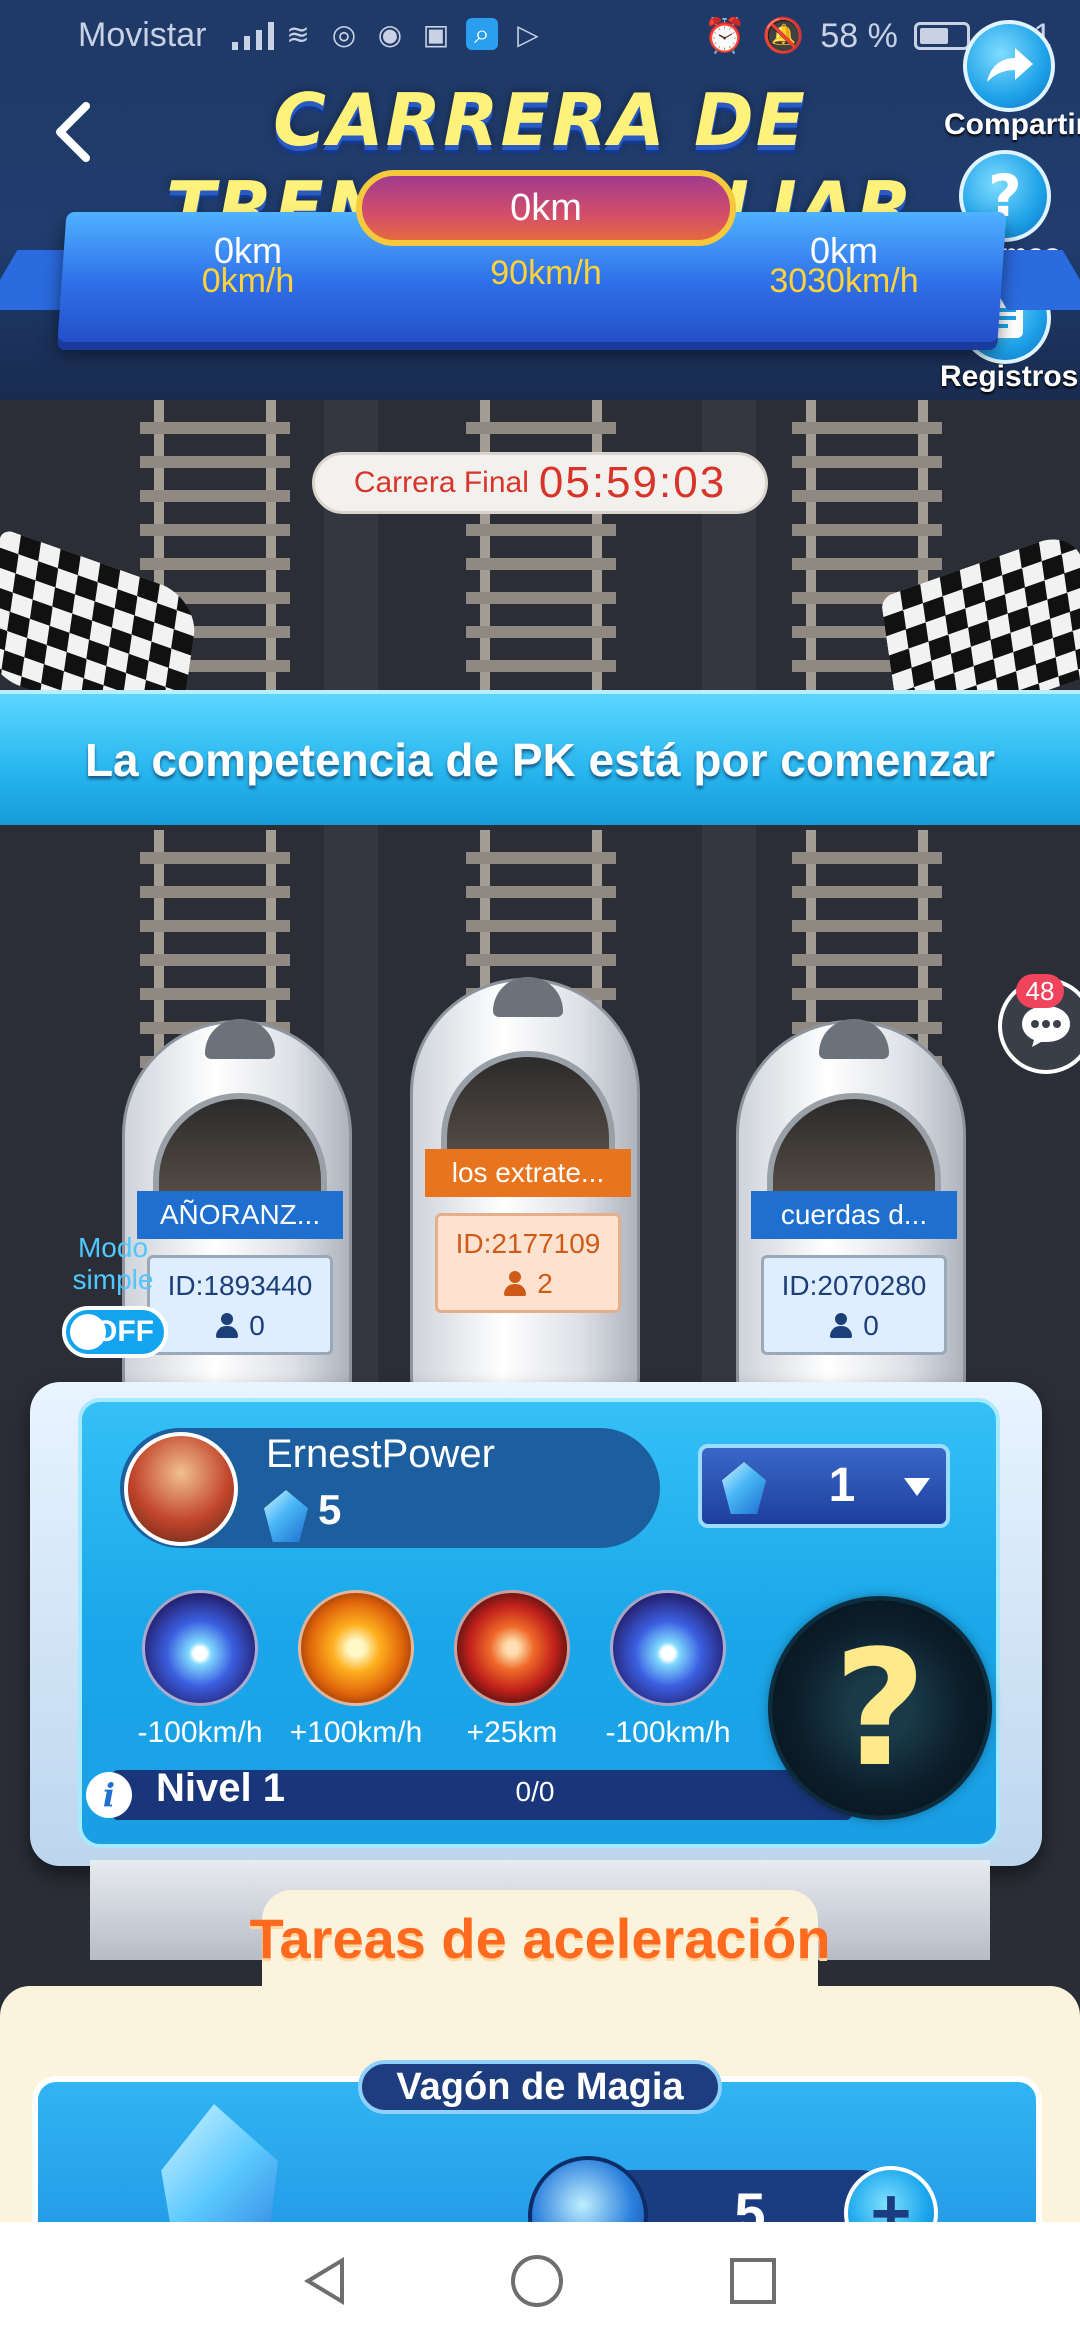  What do you see at coordinates (917, 1487) in the screenshot?
I see `chevron-down-icon` at bounding box center [917, 1487].